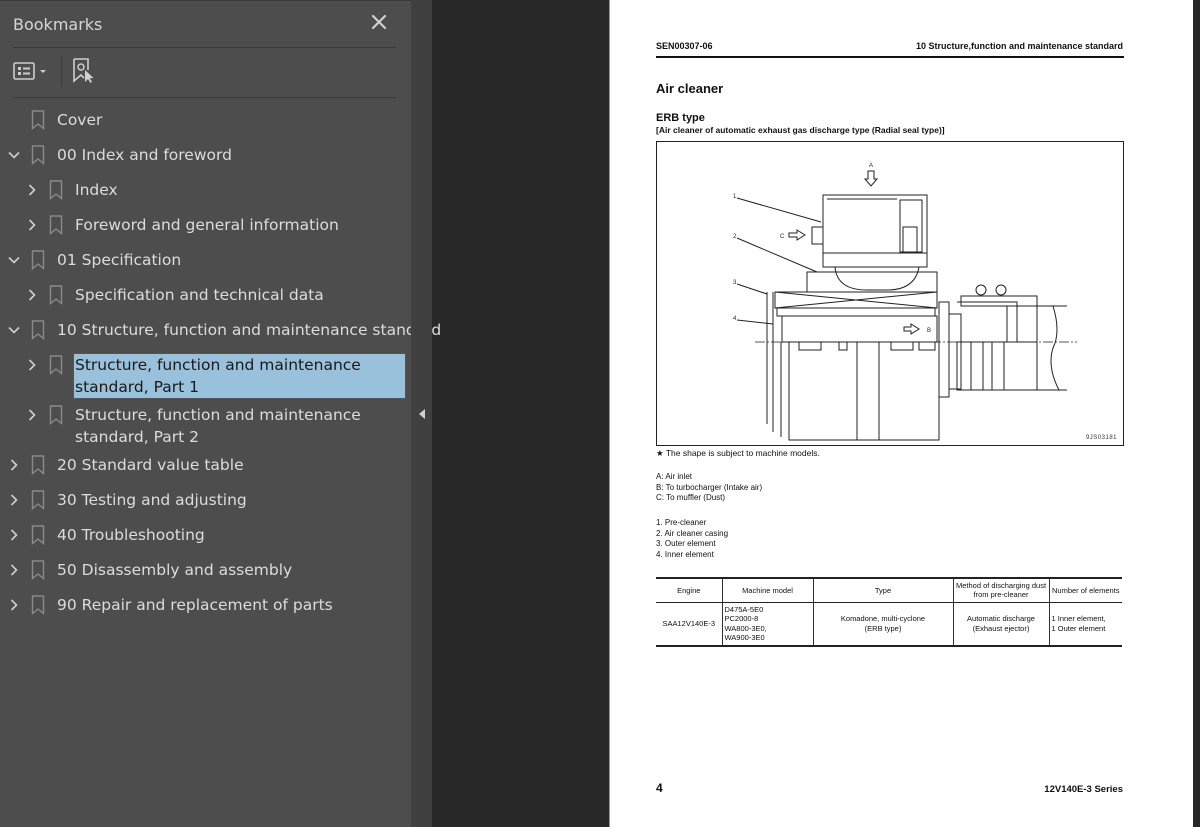  What do you see at coordinates (692, 533) in the screenshot?
I see `legend-line: 2. Air cleaner casing` at bounding box center [692, 533].